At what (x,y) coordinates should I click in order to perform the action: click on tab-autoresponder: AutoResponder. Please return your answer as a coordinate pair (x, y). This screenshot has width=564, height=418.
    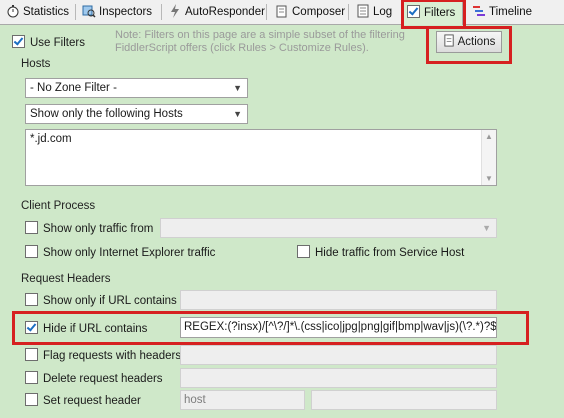
    Looking at the image, I should click on (216, 12).